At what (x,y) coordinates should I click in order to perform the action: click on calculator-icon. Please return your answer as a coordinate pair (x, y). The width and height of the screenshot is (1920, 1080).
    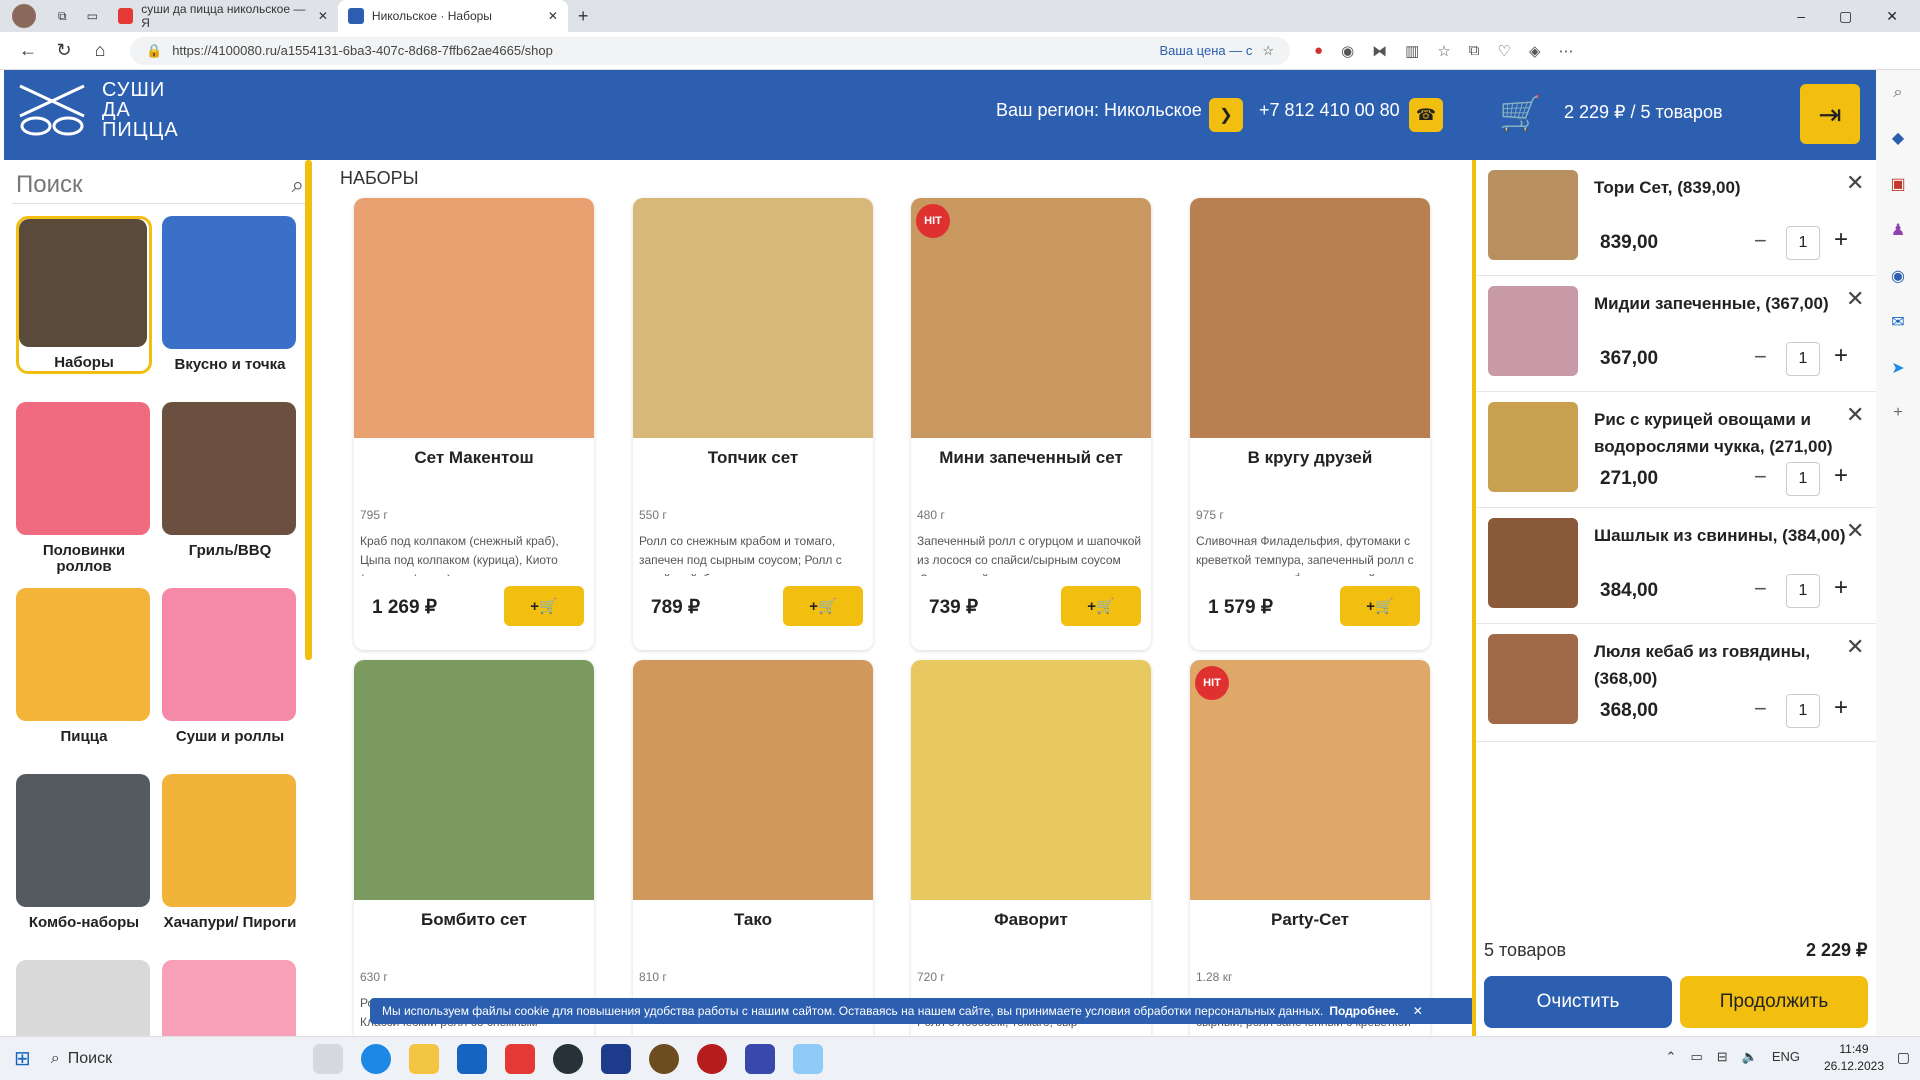
    Looking at the image, I should click on (759, 1058).